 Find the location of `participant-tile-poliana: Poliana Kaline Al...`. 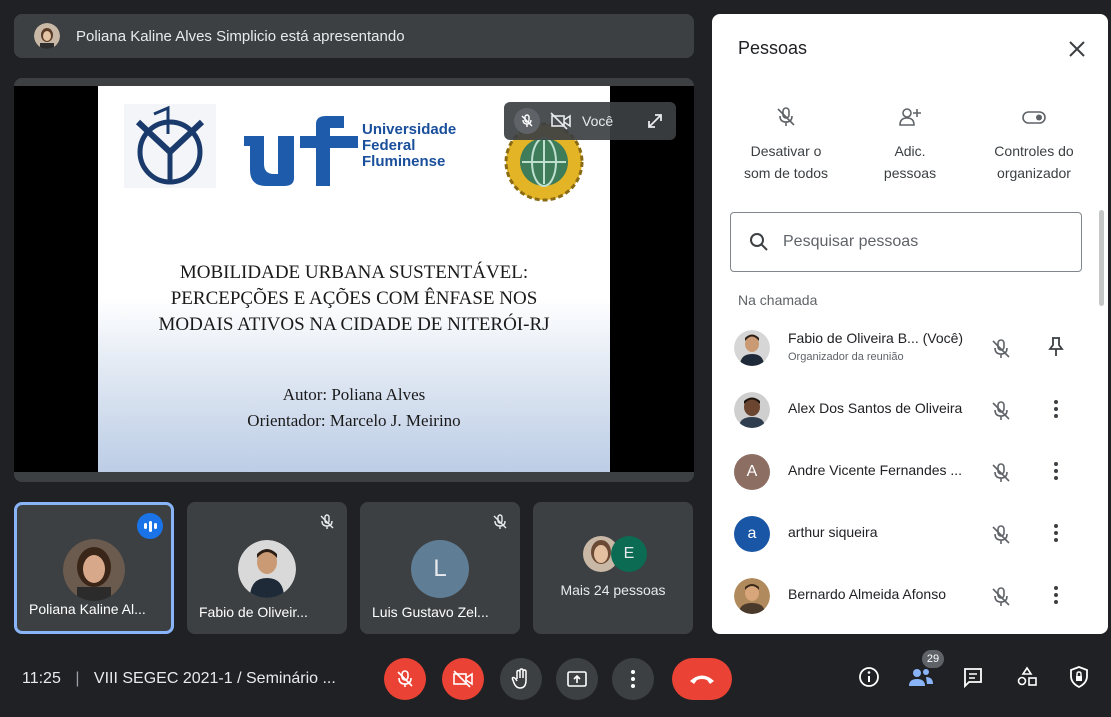

participant-tile-poliana: Poliana Kaline Al... is located at coordinates (94, 568).